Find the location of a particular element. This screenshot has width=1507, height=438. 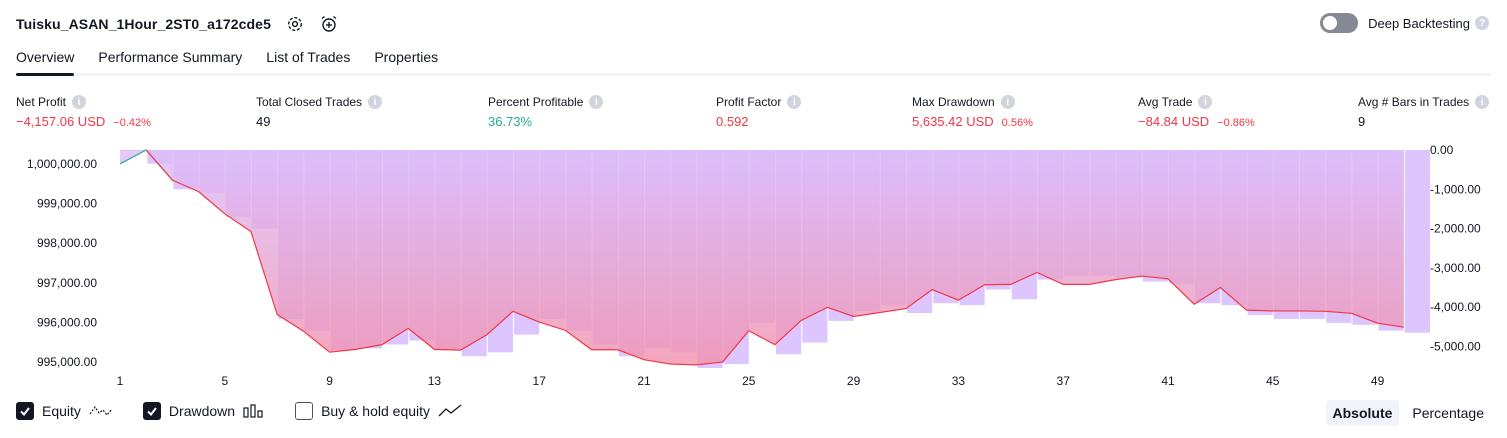

absolute-button: Absolute is located at coordinates (1362, 413).